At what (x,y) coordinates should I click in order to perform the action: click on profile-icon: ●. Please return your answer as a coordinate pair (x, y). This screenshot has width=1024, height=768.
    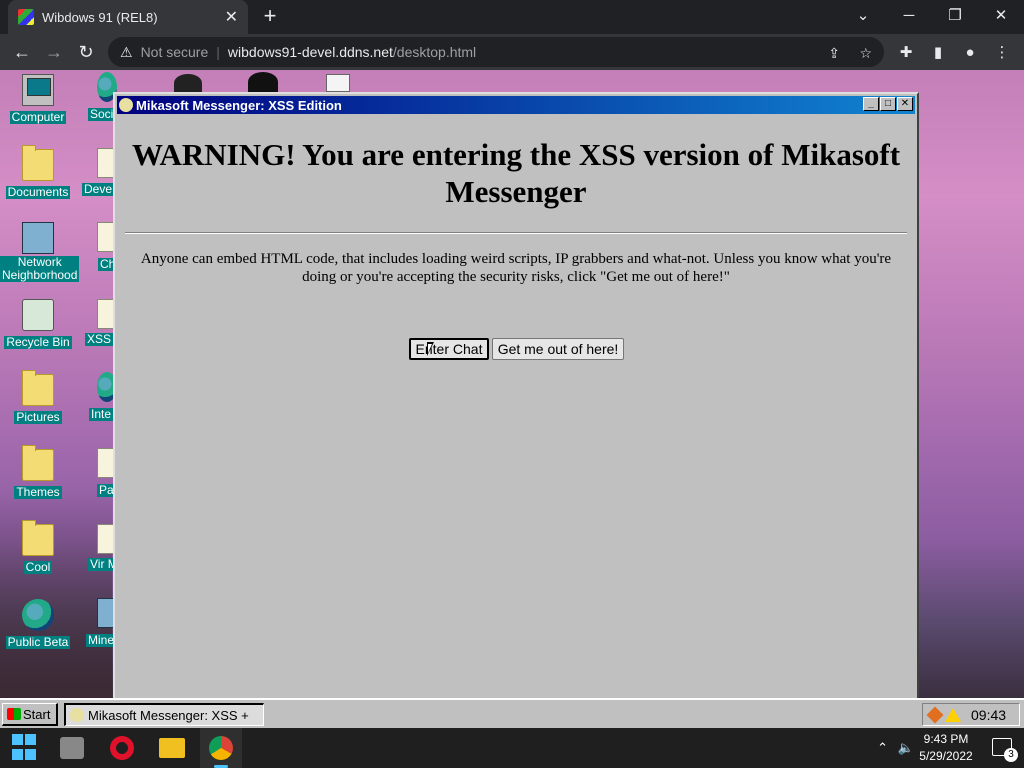
    Looking at the image, I should click on (970, 52).